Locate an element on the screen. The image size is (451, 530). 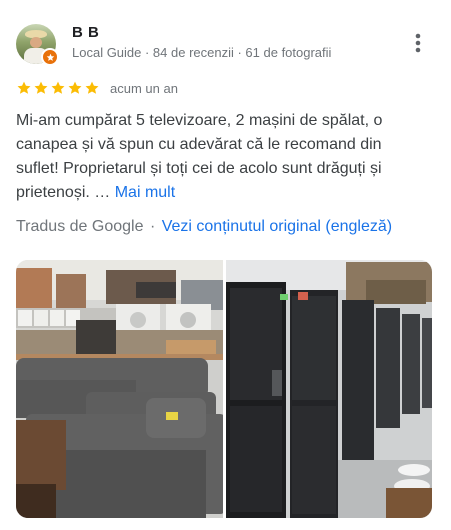
translated-by-label: Tradus de Google is located at coordinates (80, 226).